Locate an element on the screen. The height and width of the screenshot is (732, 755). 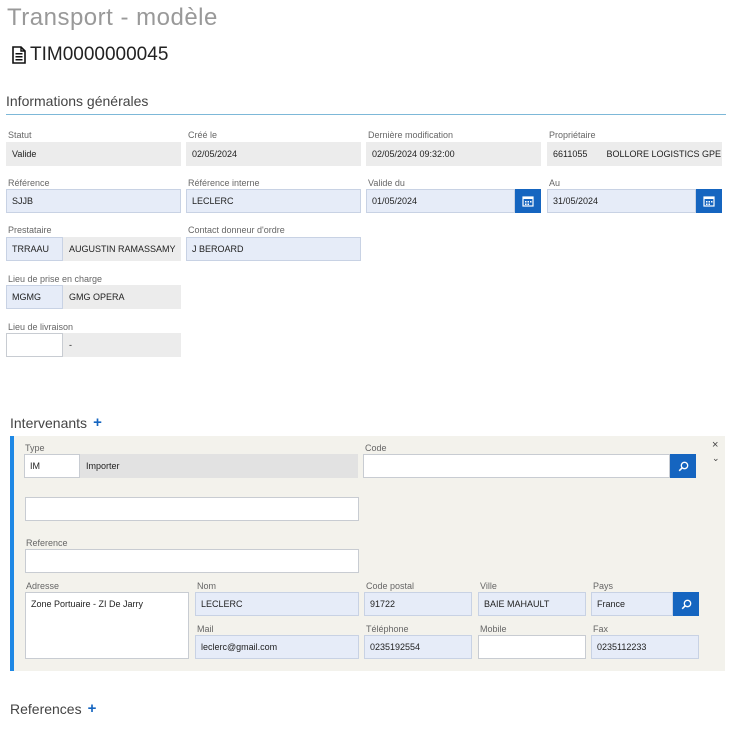
intervenants-title: Intervenants + is located at coordinates (56, 422).